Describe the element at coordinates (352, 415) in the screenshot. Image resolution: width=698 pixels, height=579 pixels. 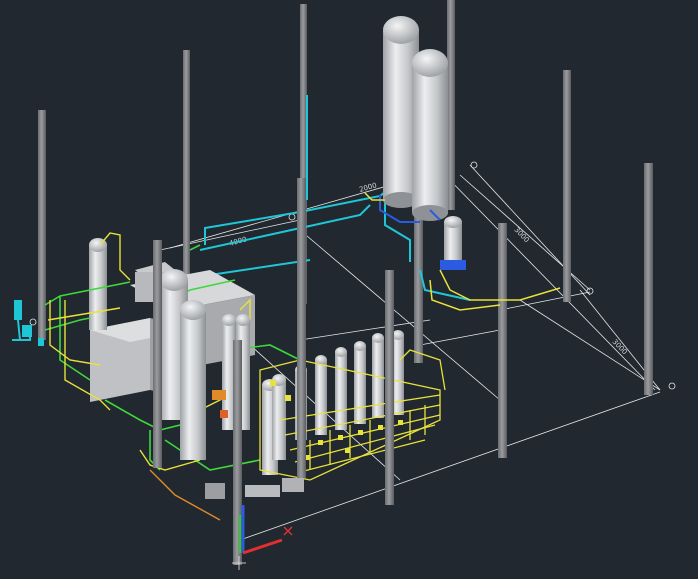
I see `yellow-manifold` at that location.